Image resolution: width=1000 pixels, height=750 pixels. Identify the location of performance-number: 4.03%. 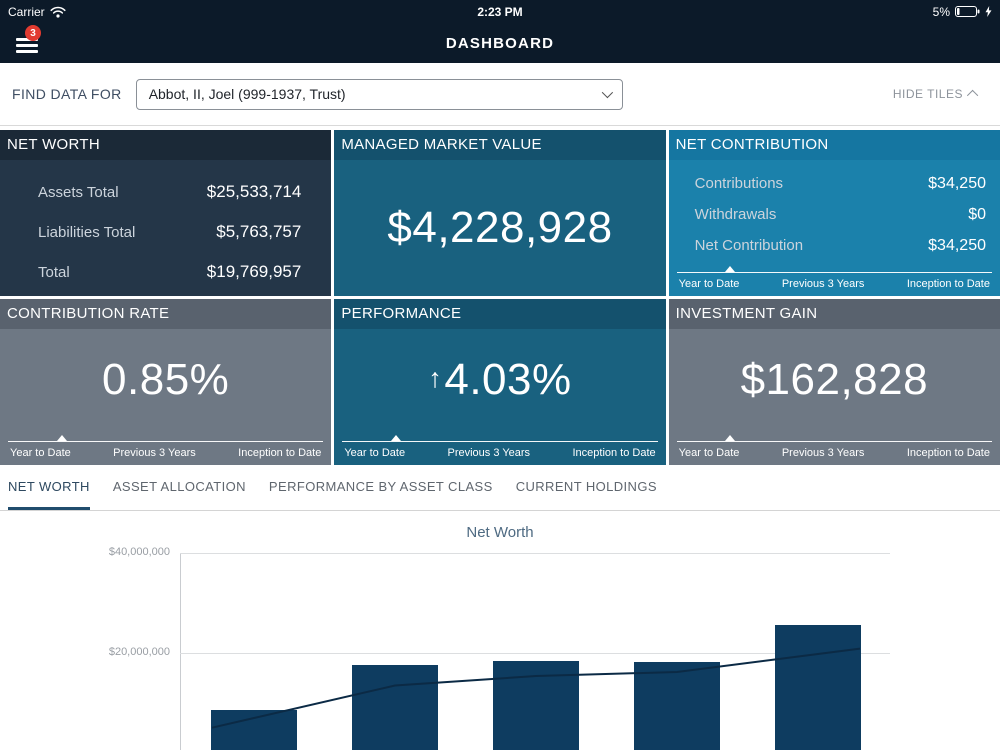
(508, 379).